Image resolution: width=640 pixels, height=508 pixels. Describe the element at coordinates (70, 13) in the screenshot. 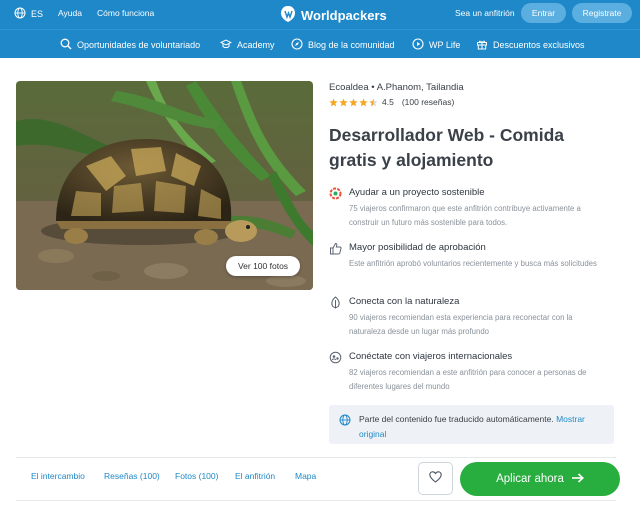

I see `help-link: Ayuda` at that location.